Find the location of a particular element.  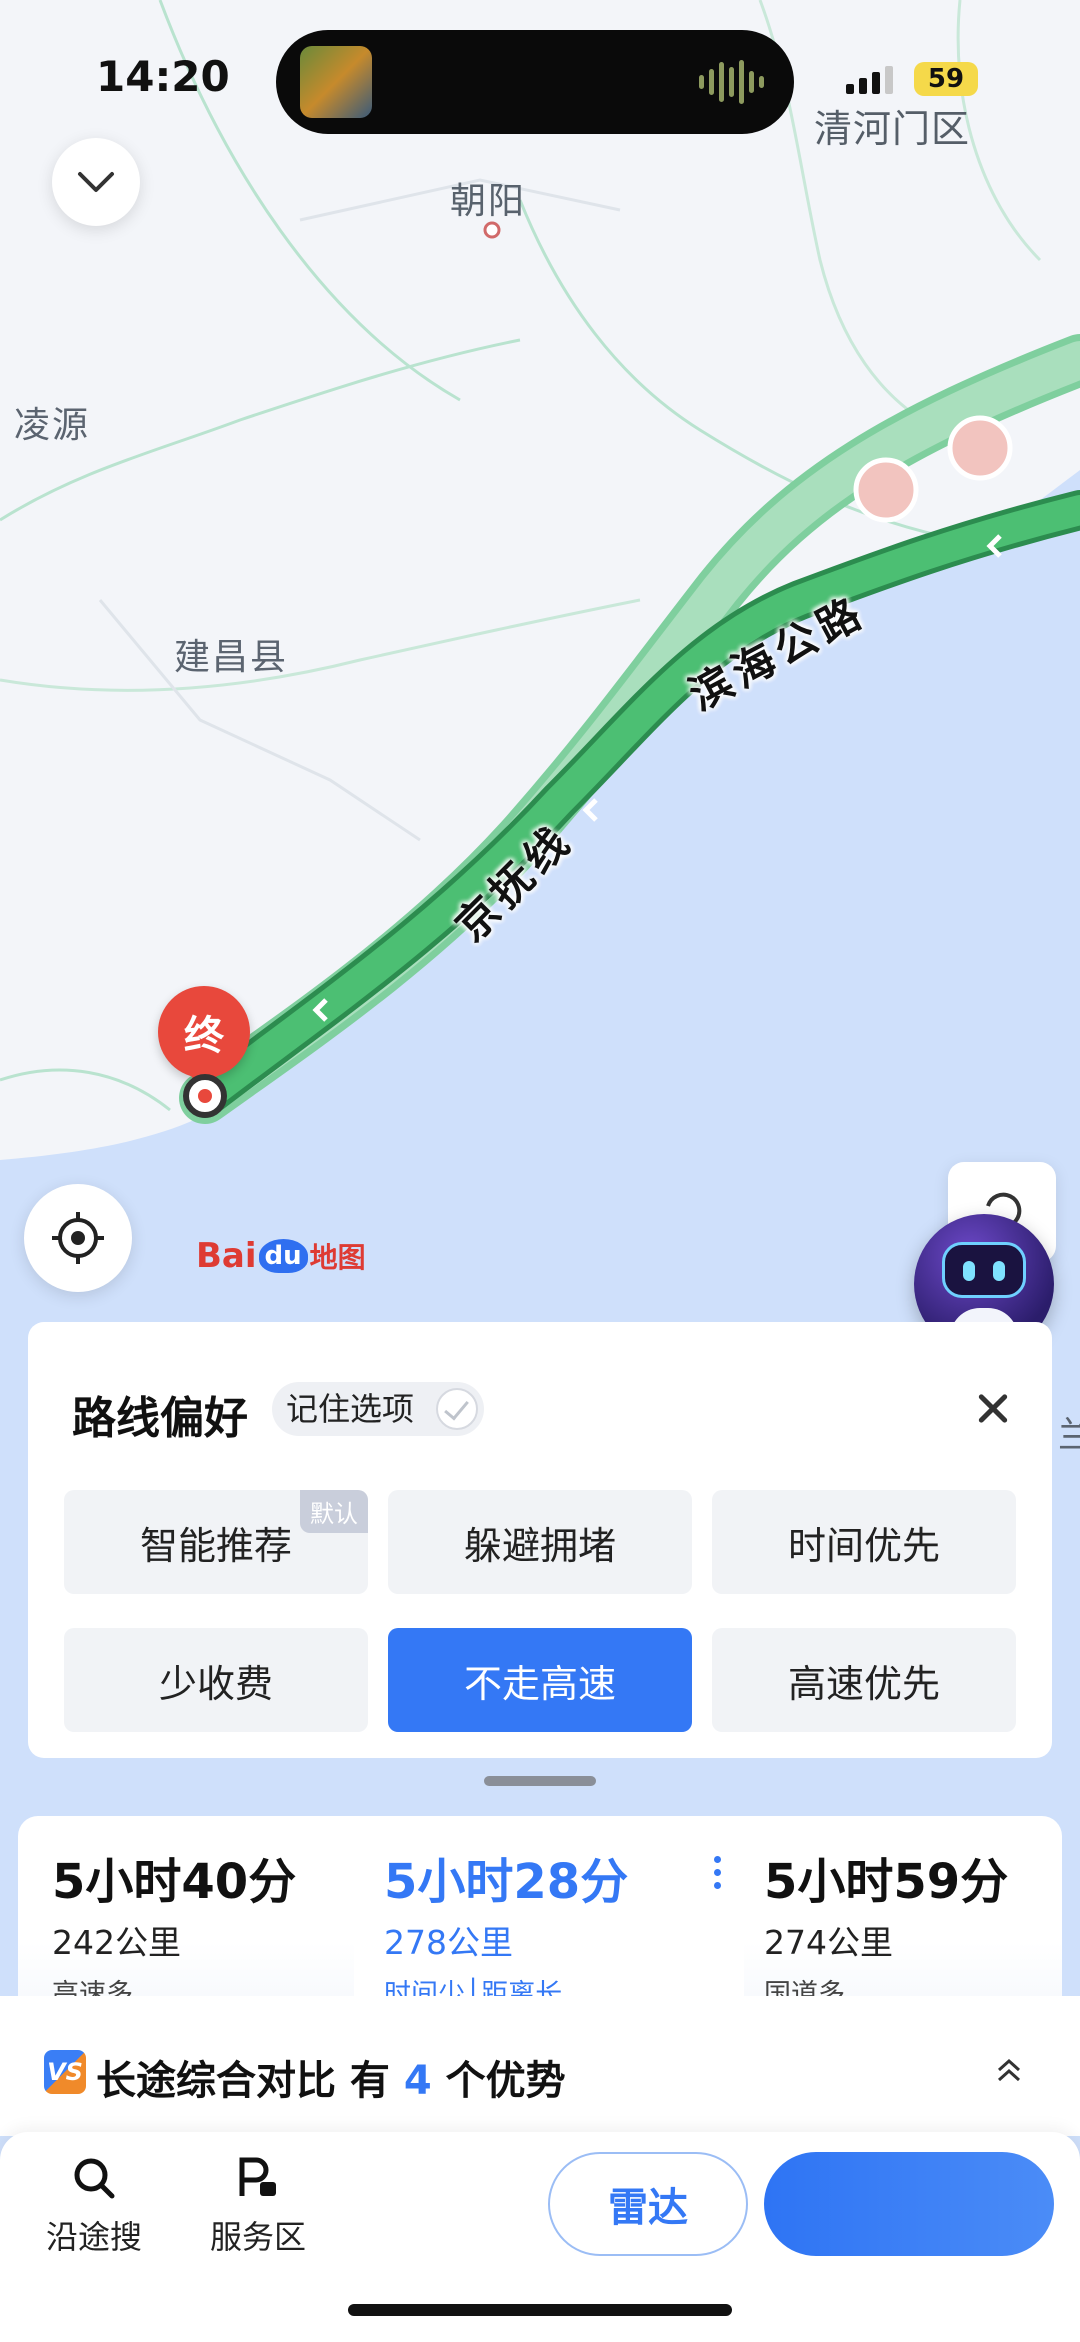

option-label: 躲避拥堵 is located at coordinates (539, 1545).